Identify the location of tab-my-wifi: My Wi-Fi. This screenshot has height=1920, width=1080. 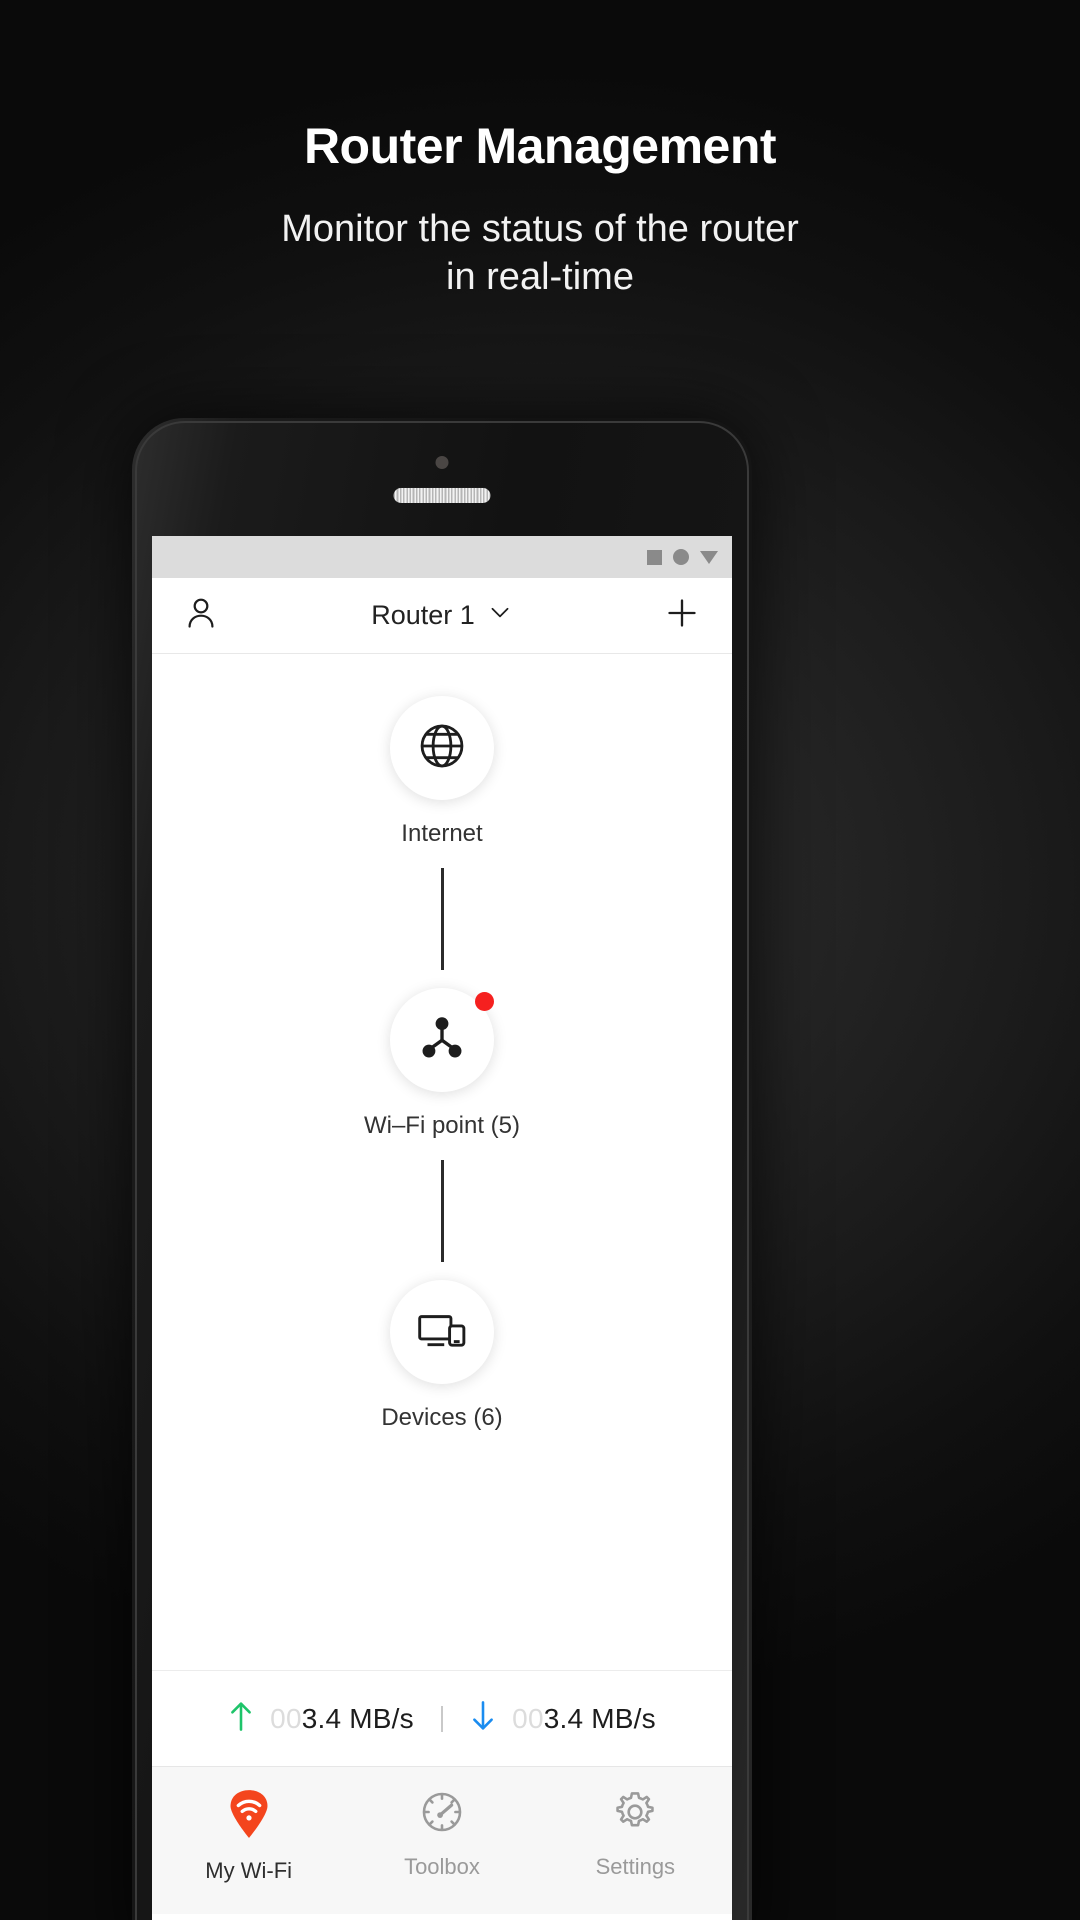
(248, 1836).